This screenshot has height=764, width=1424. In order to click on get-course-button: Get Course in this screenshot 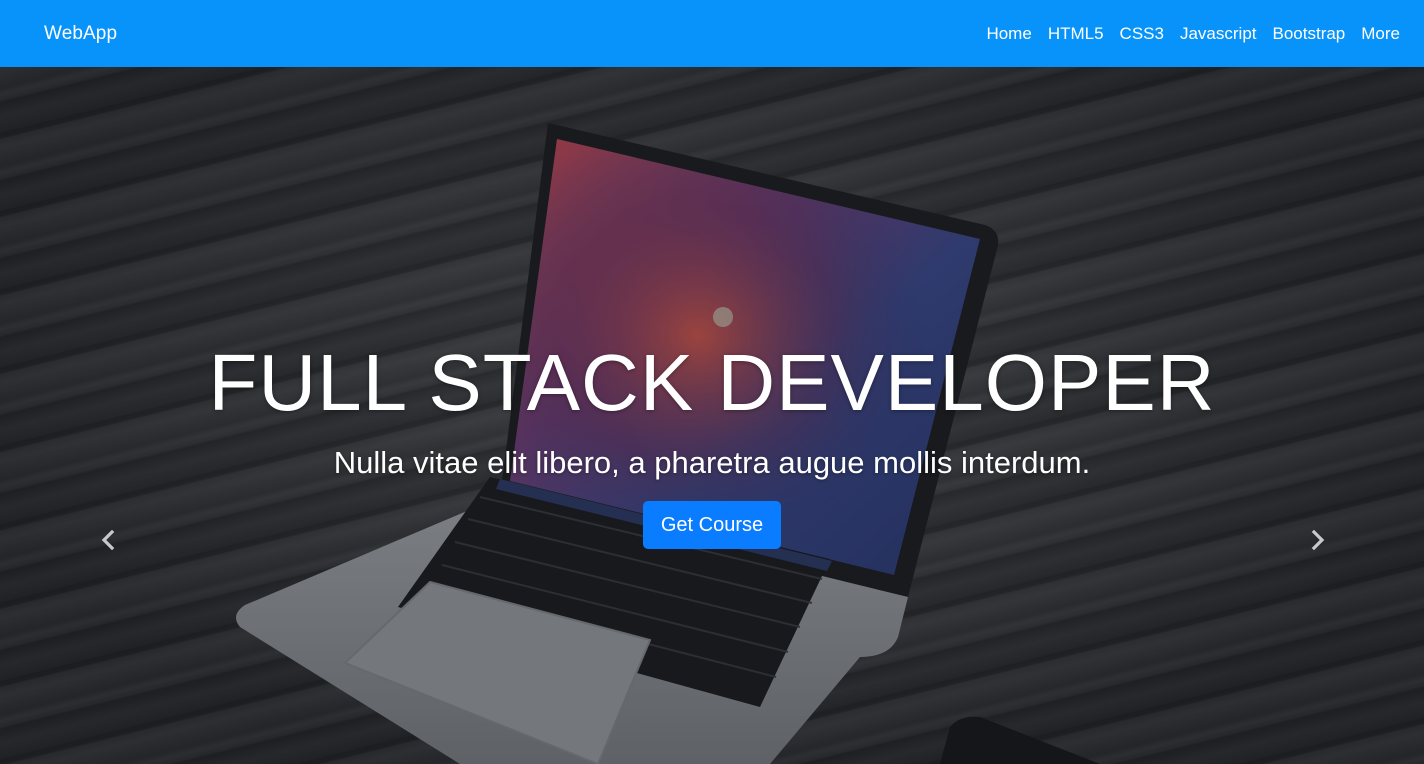, I will do `click(712, 525)`.